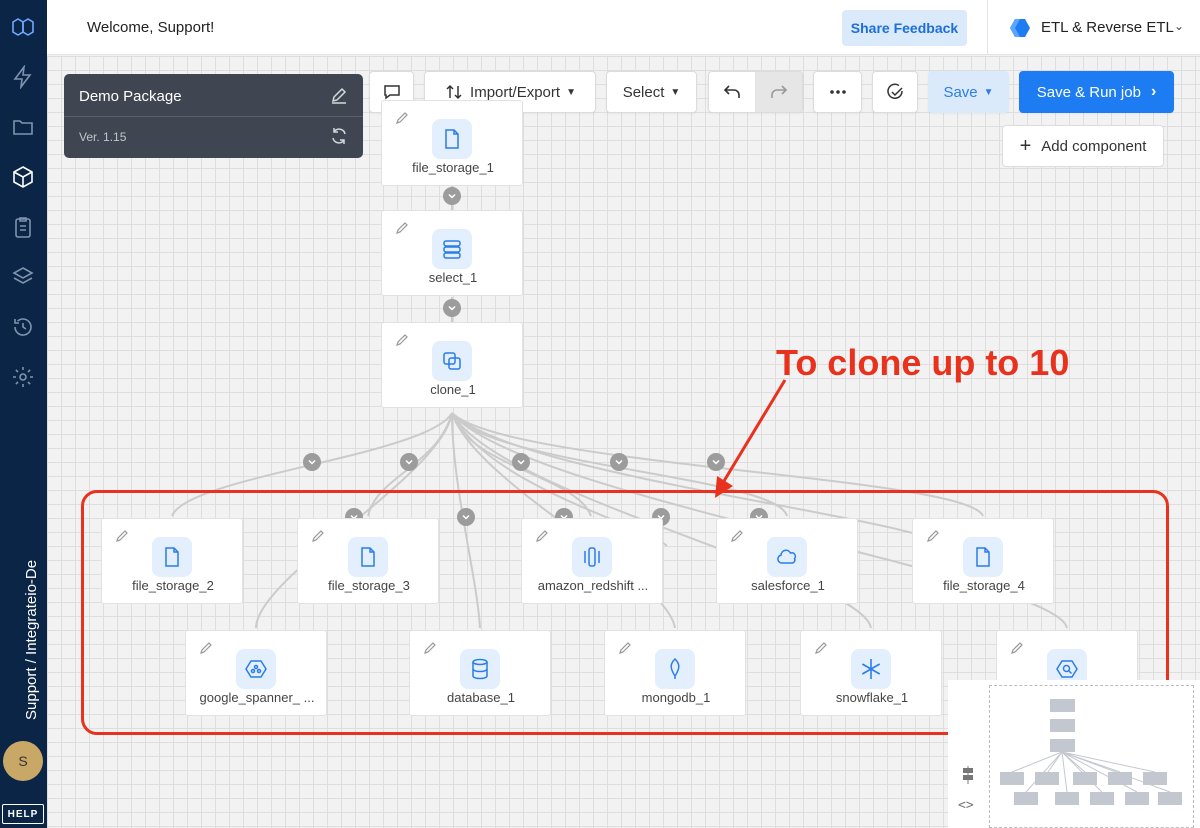  What do you see at coordinates (23, 377) in the screenshot?
I see `settings-icon` at bounding box center [23, 377].